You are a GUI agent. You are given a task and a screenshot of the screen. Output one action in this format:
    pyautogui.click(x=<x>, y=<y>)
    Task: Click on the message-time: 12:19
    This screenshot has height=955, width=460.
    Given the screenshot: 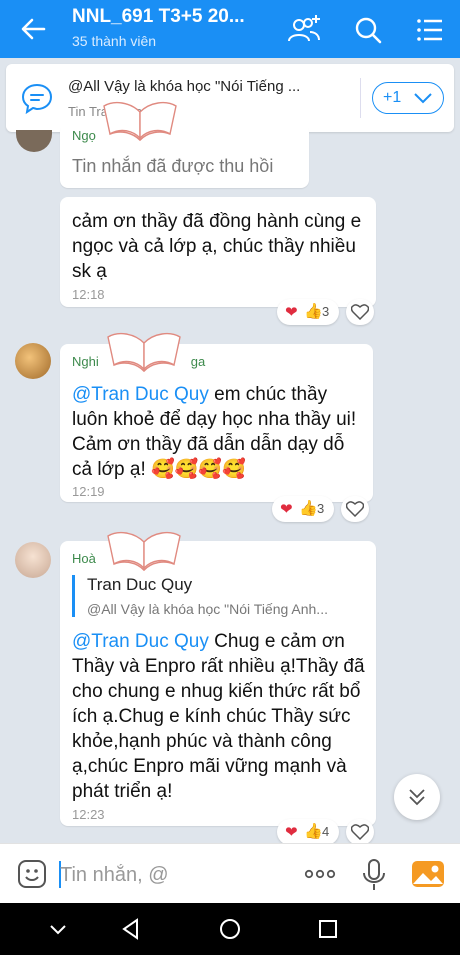 What is the action you would take?
    pyautogui.click(x=88, y=491)
    